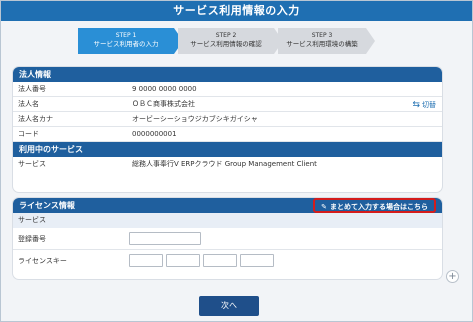 The height and width of the screenshot is (322, 473). I want to click on corporate-kana-row: 法人名カナ オービーシーショウジカブシキガイシャ, so click(227, 119).